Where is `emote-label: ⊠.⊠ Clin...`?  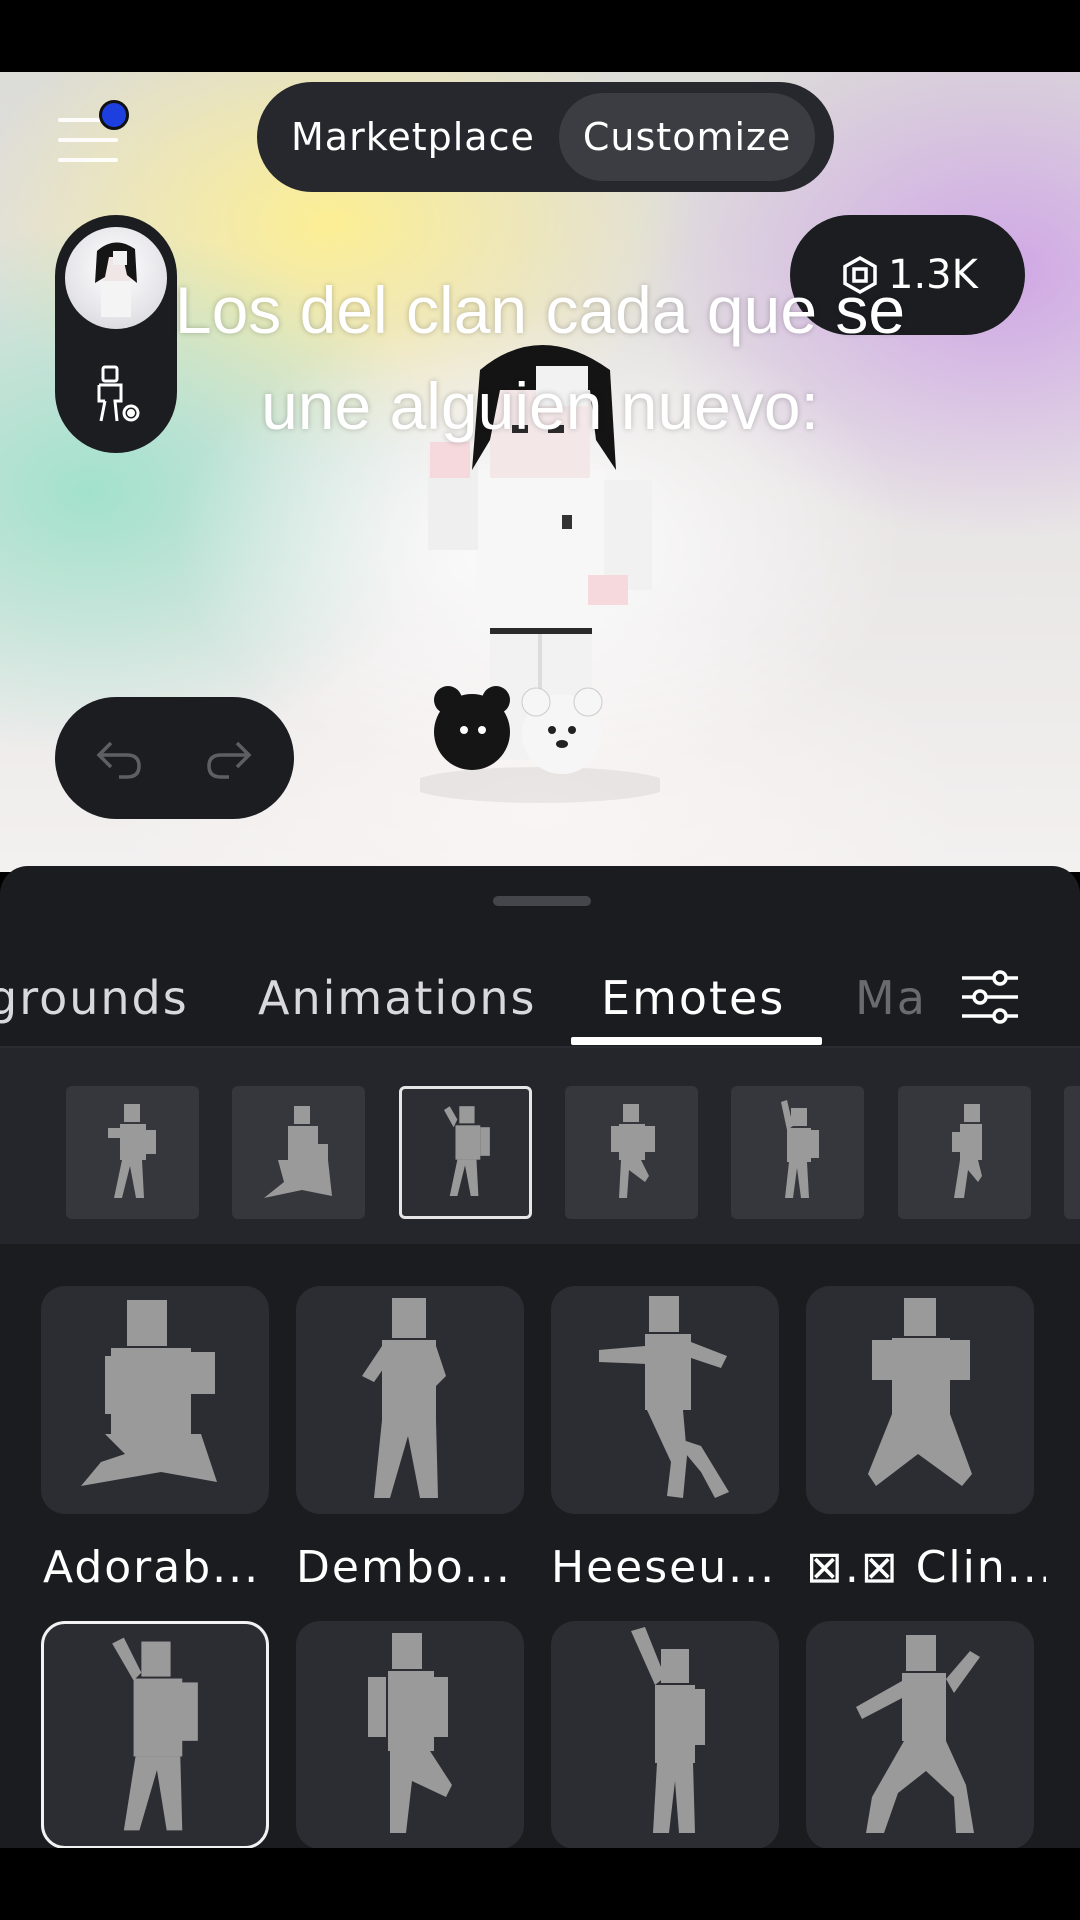 emote-label: ⊠.⊠ Clin... is located at coordinates (926, 1567).